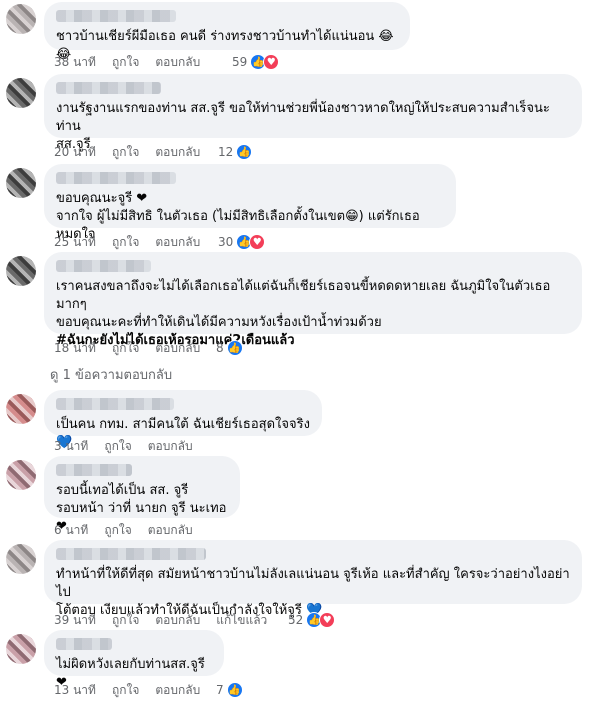 The height and width of the screenshot is (702, 600). What do you see at coordinates (75, 152) in the screenshot?
I see `timestamp: 20 นาที` at bounding box center [75, 152].